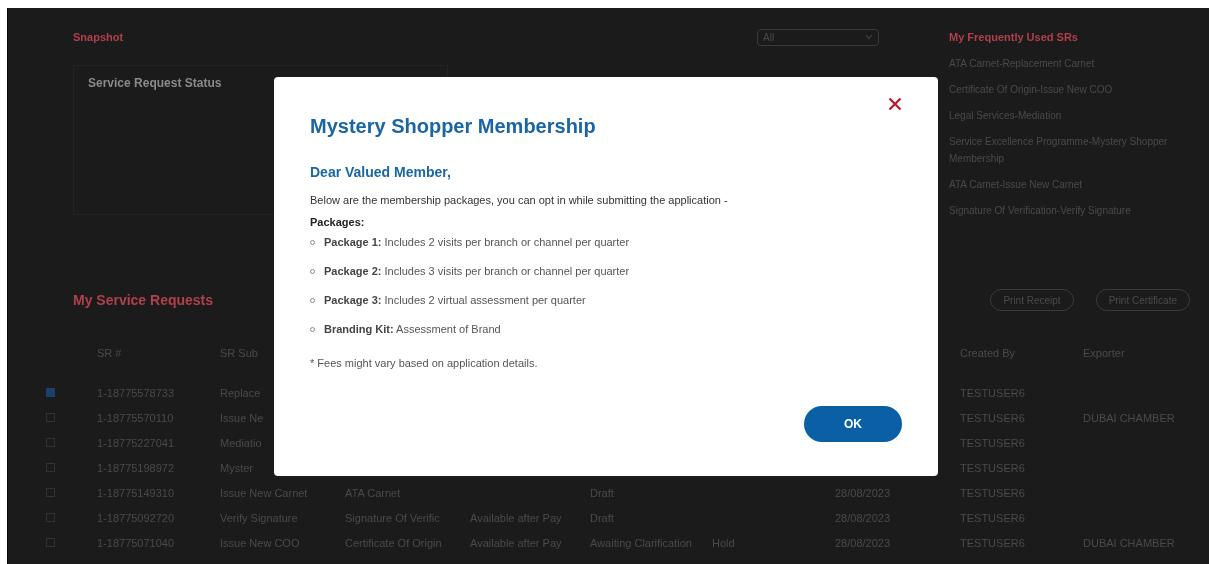  Describe the element at coordinates (853, 424) in the screenshot. I see `ok-button: OK` at that location.